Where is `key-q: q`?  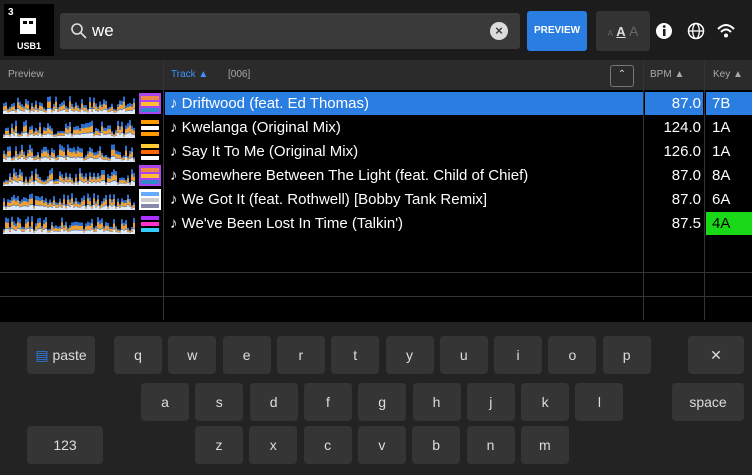
key-q: q is located at coordinates (138, 355).